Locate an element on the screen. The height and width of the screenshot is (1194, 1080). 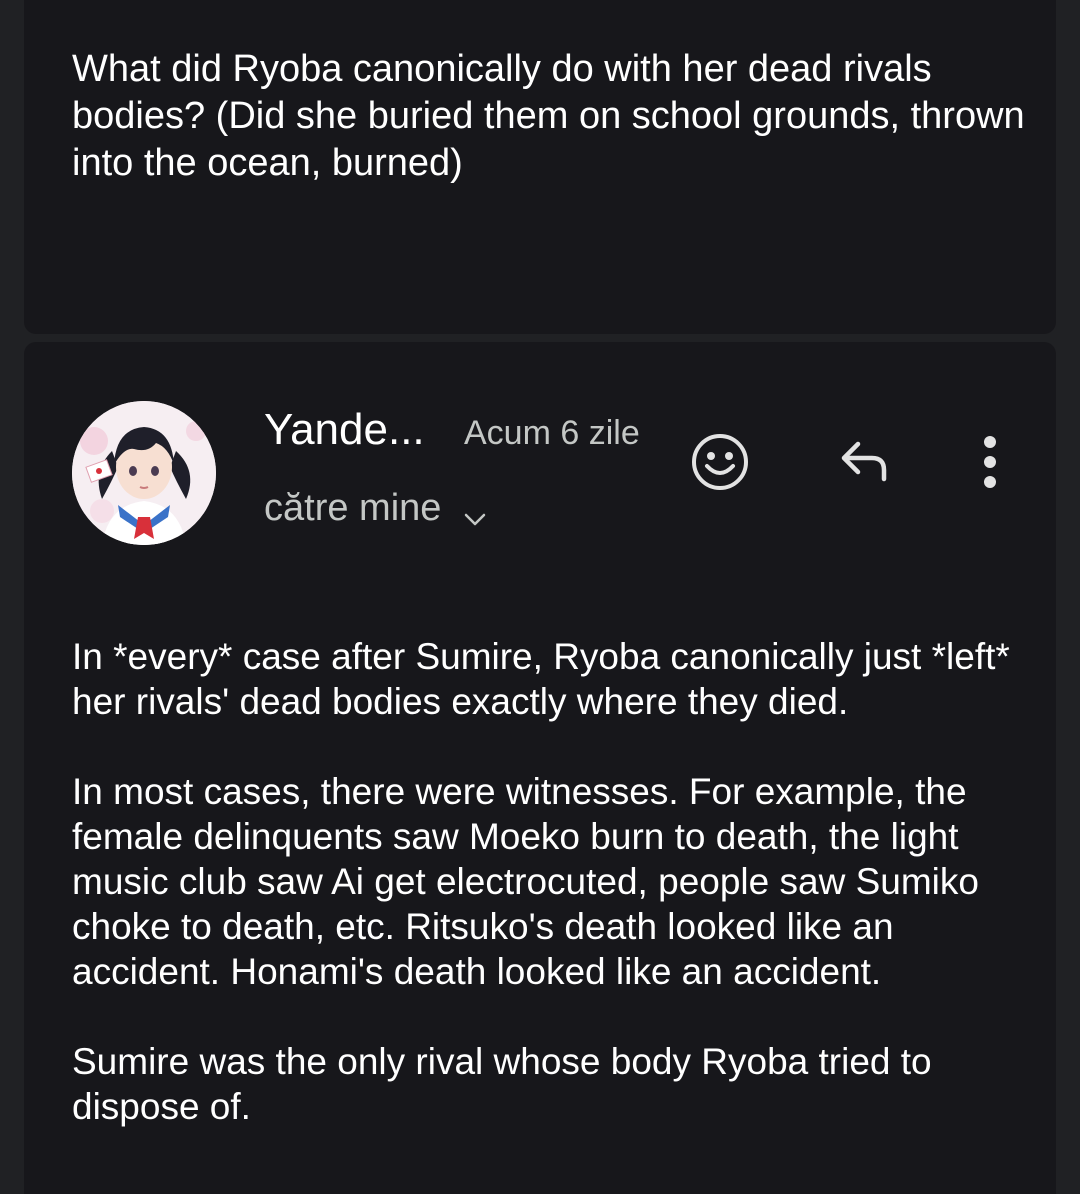
recipient-label: către mine is located at coordinates (353, 508).